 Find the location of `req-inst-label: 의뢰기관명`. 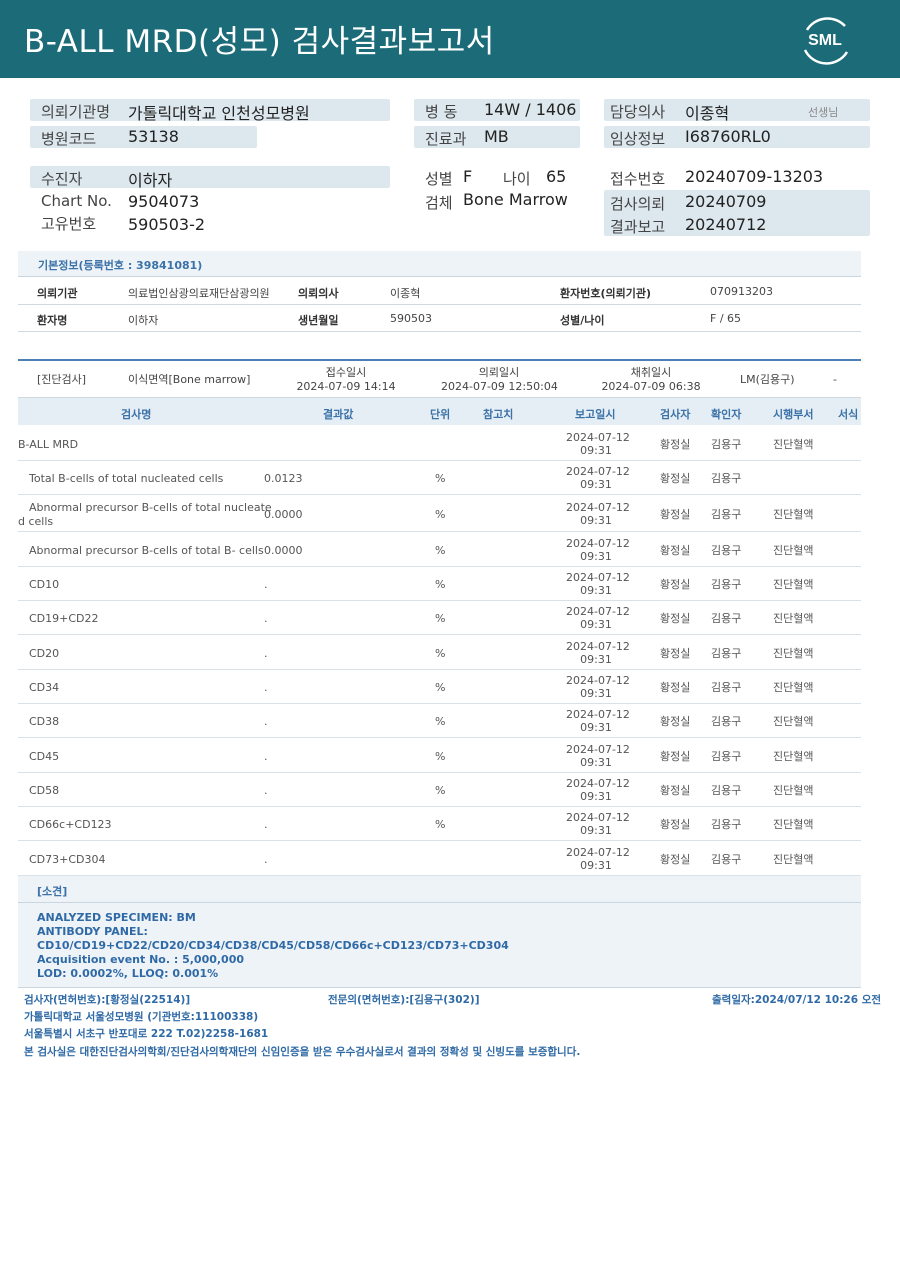

req-inst-label: 의뢰기관명 is located at coordinates (76, 112).